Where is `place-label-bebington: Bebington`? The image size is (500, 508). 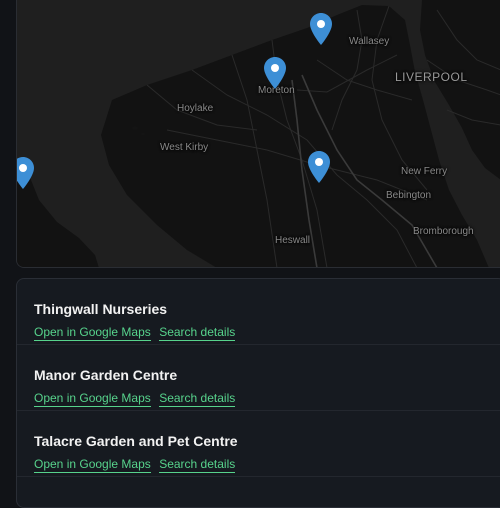 place-label-bebington: Bebington is located at coordinates (409, 195).